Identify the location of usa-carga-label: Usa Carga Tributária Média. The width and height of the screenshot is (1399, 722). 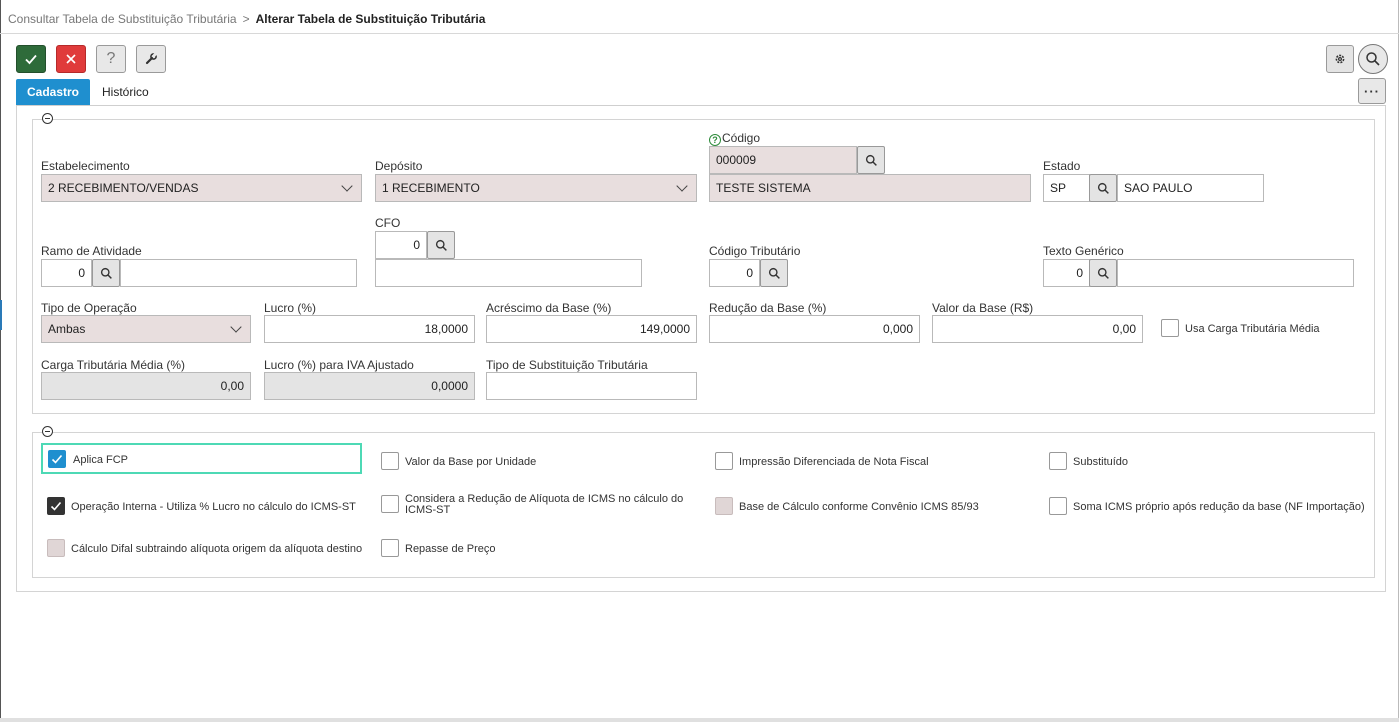
(1252, 329).